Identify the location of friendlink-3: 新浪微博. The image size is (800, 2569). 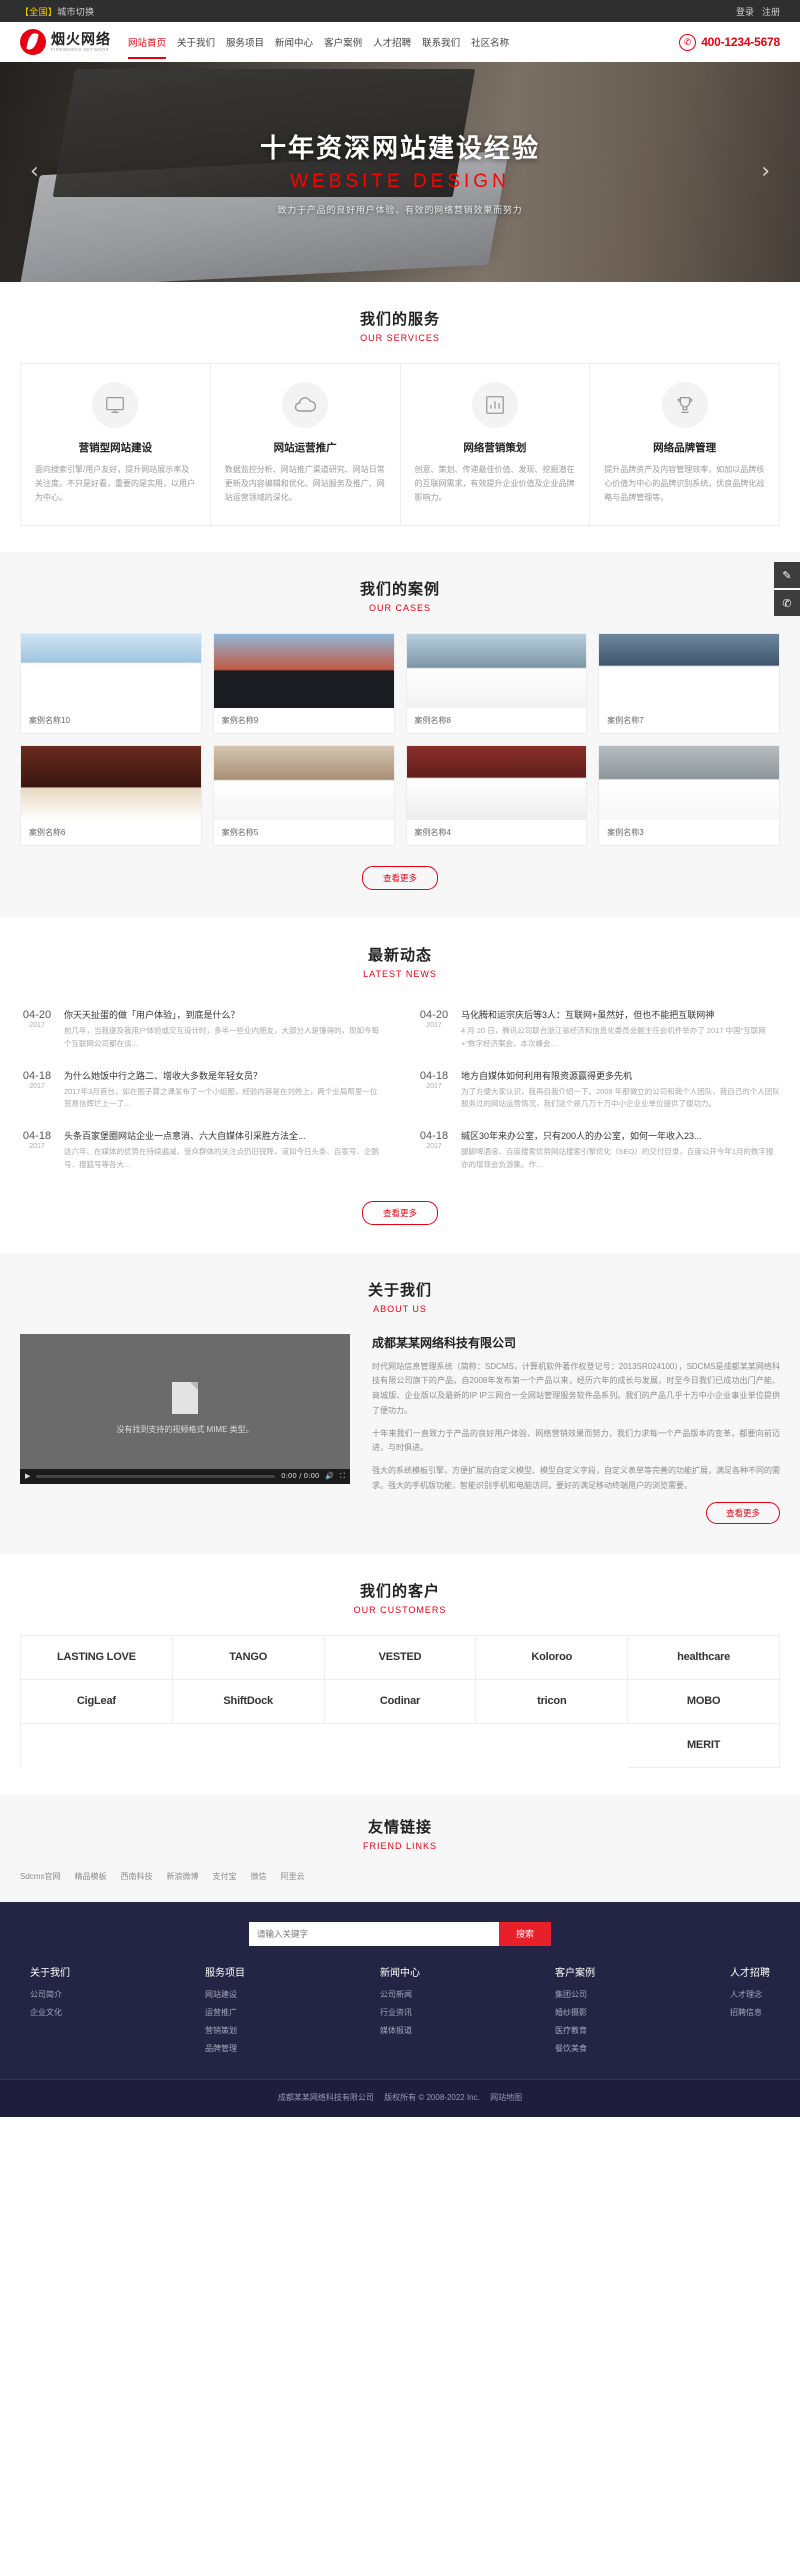
(182, 1876).